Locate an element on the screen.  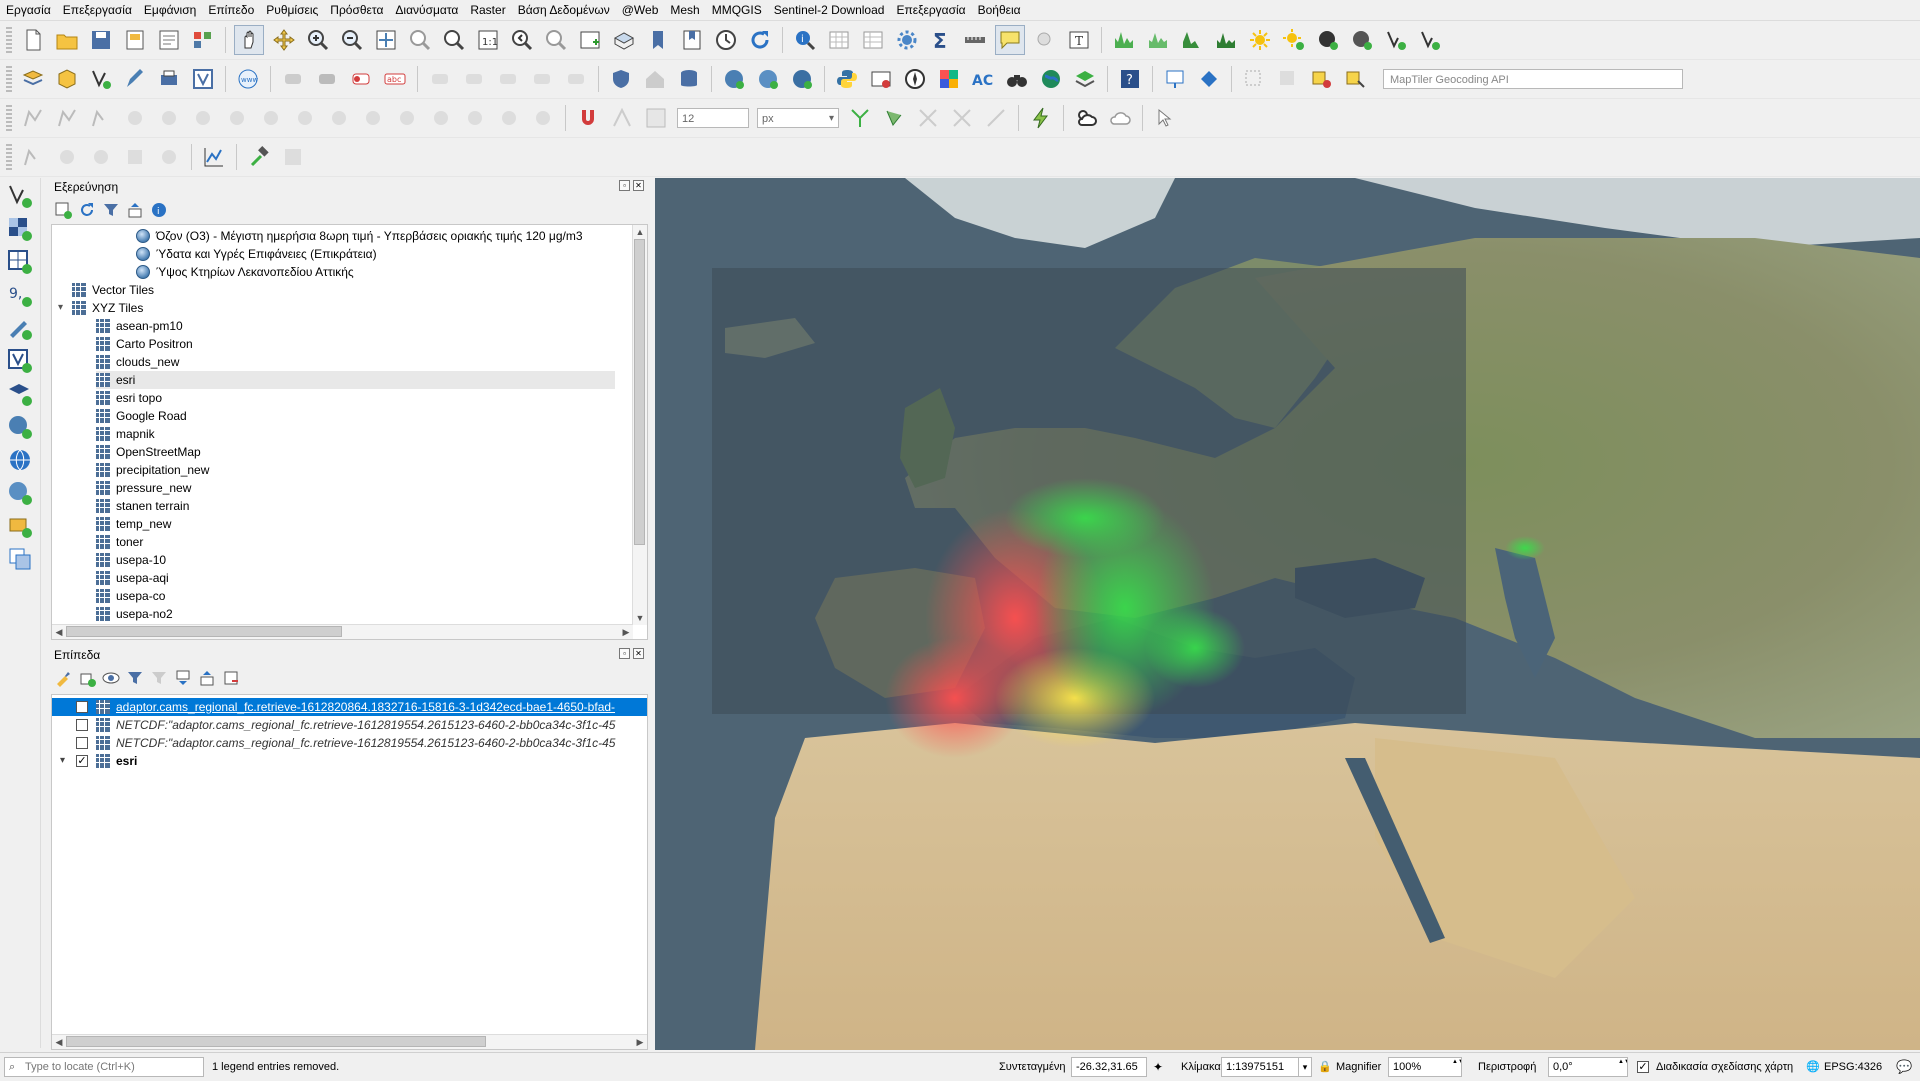
menu-item: Επίπεδο is located at coordinates (231, 10).